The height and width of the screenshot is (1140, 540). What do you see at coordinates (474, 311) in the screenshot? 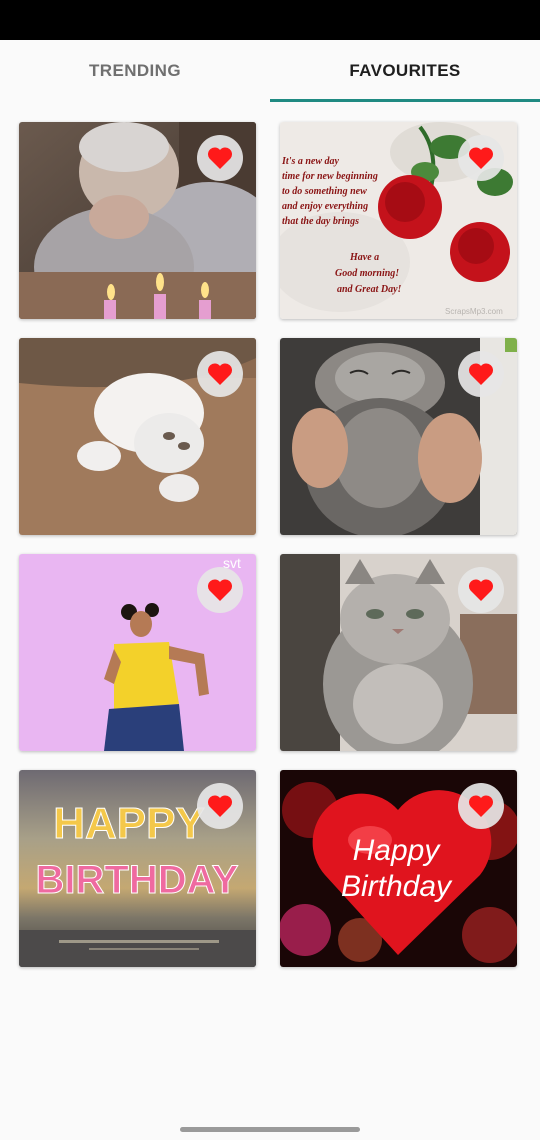
I see `svg-text: ScrapsMp3.com` at bounding box center [474, 311].